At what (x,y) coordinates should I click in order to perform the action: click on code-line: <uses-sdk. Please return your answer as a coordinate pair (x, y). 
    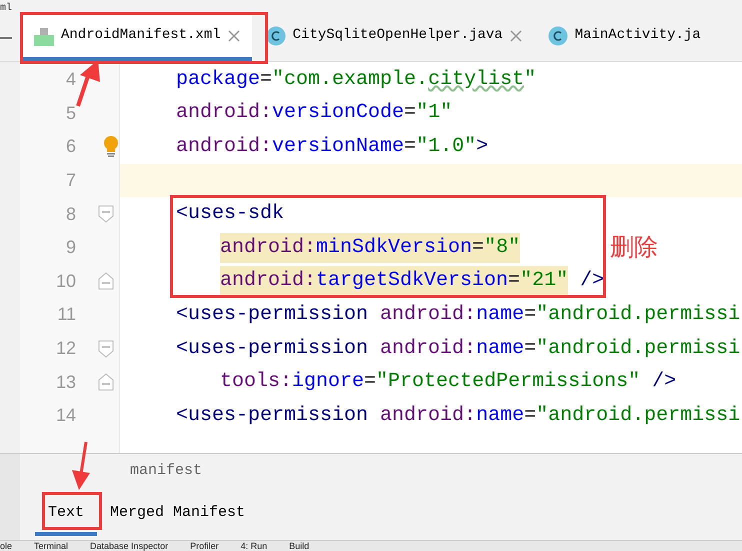
    Looking at the image, I should click on (230, 214).